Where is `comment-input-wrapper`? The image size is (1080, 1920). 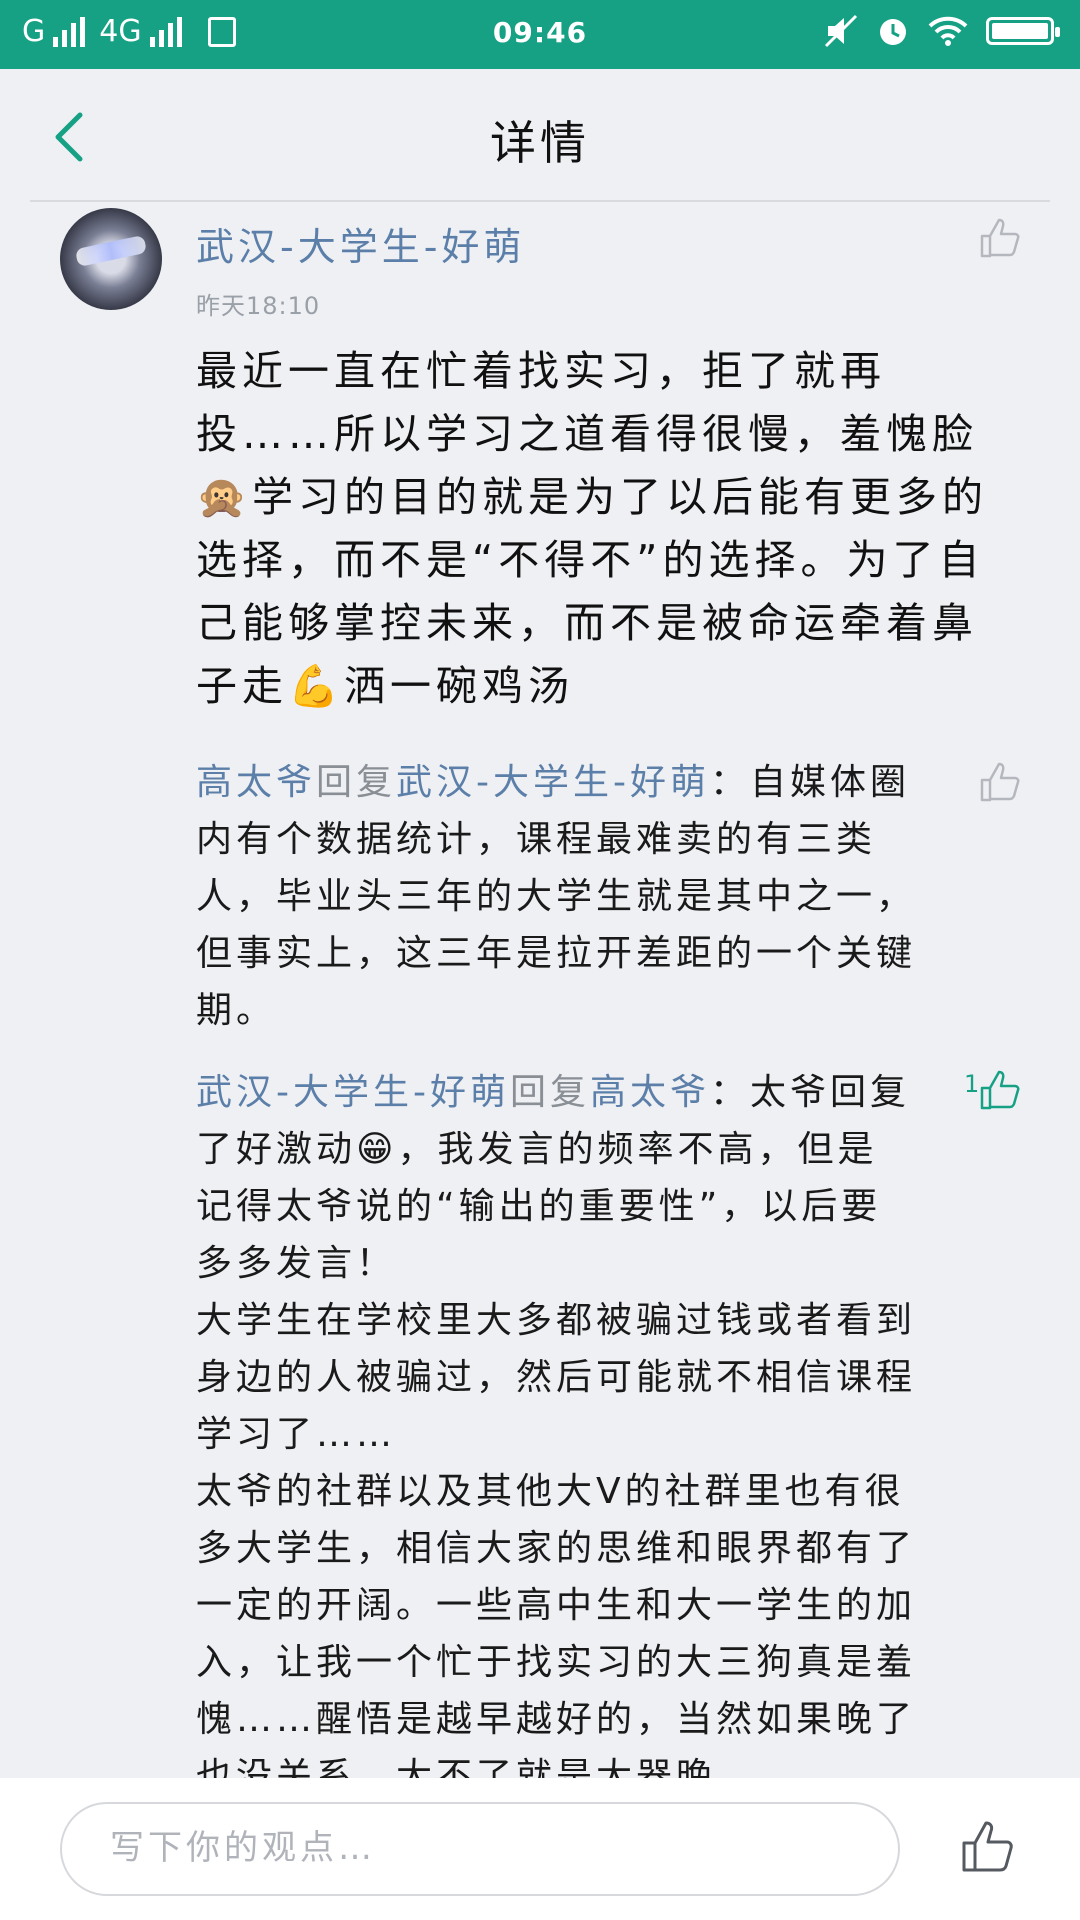 comment-input-wrapper is located at coordinates (480, 1849).